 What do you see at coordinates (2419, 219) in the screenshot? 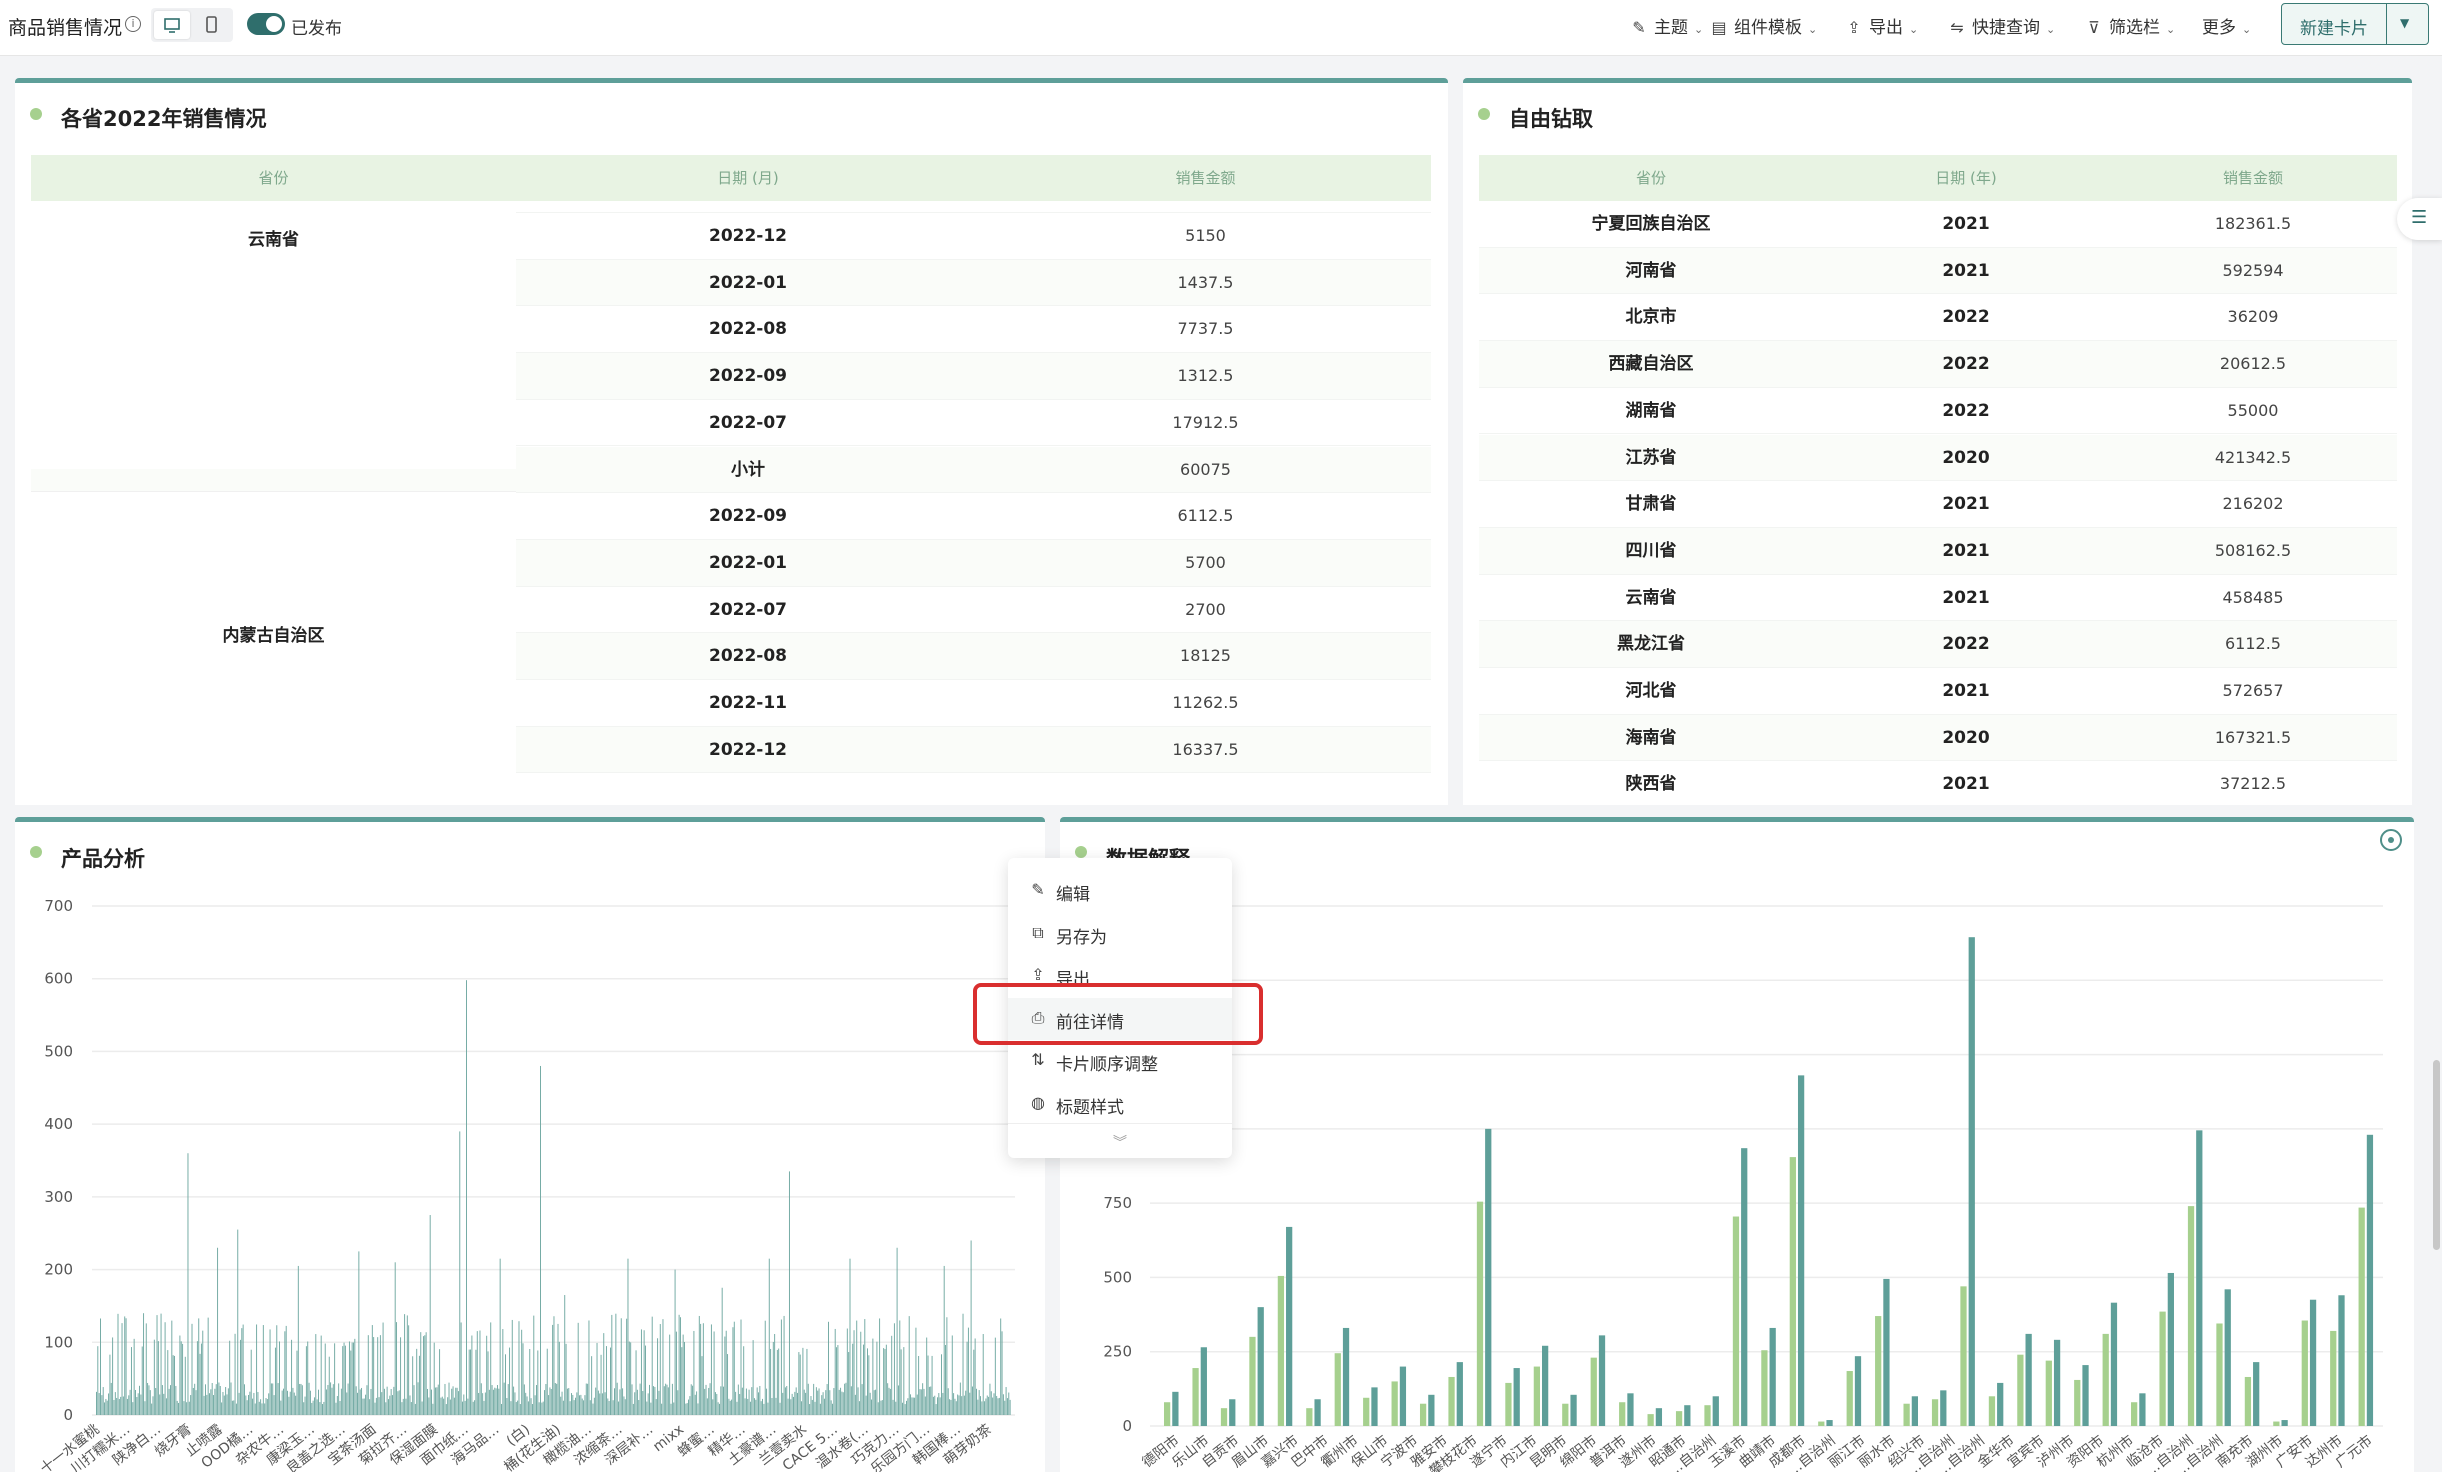
I see `side-panel-toggle: ☰` at bounding box center [2419, 219].